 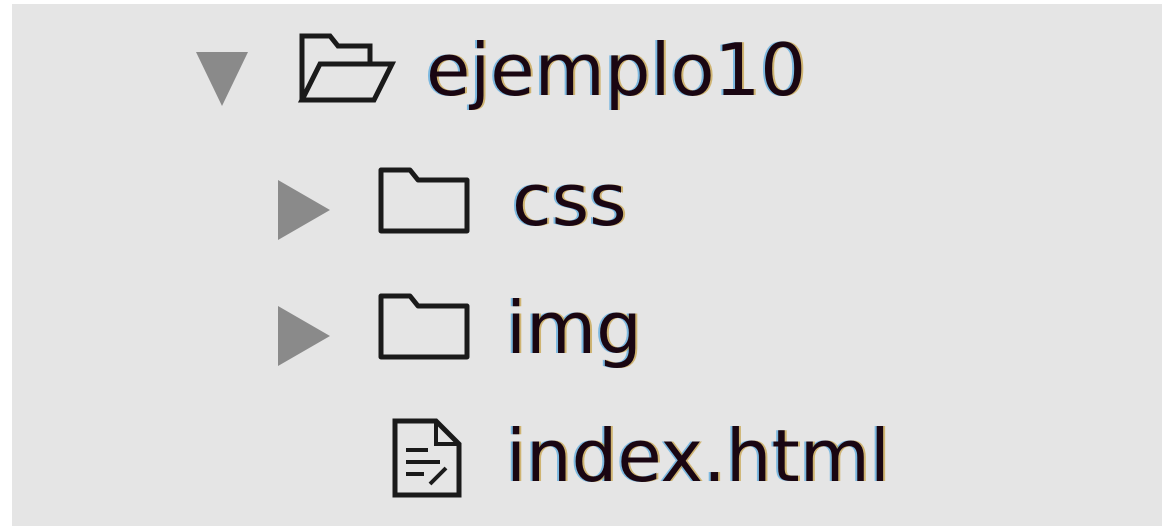 I want to click on folder-open-icon, so click(x=346, y=68).